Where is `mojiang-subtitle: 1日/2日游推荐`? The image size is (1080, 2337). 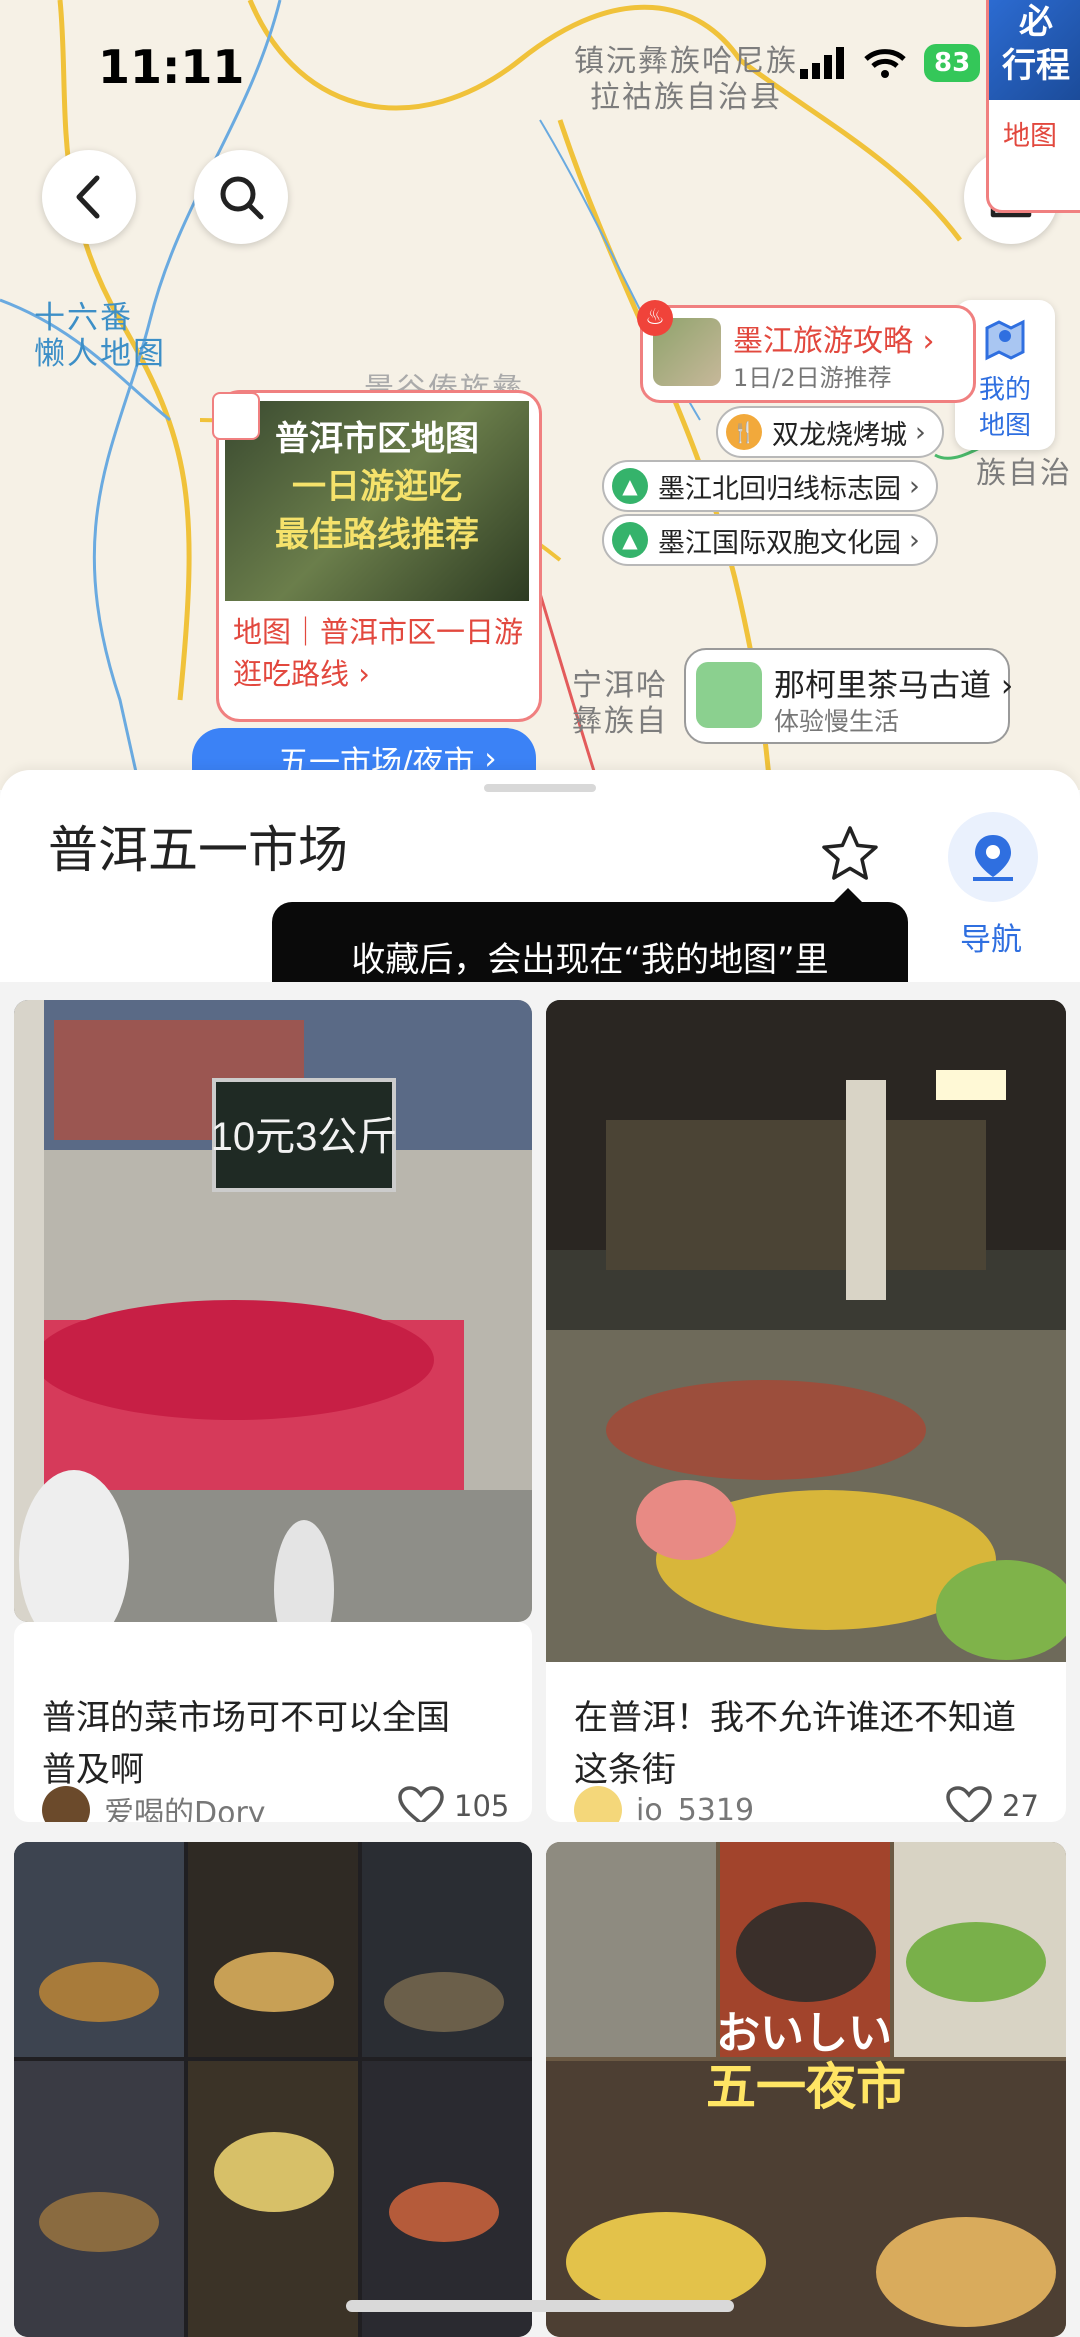 mojiang-subtitle: 1日/2日游推荐 is located at coordinates (812, 378).